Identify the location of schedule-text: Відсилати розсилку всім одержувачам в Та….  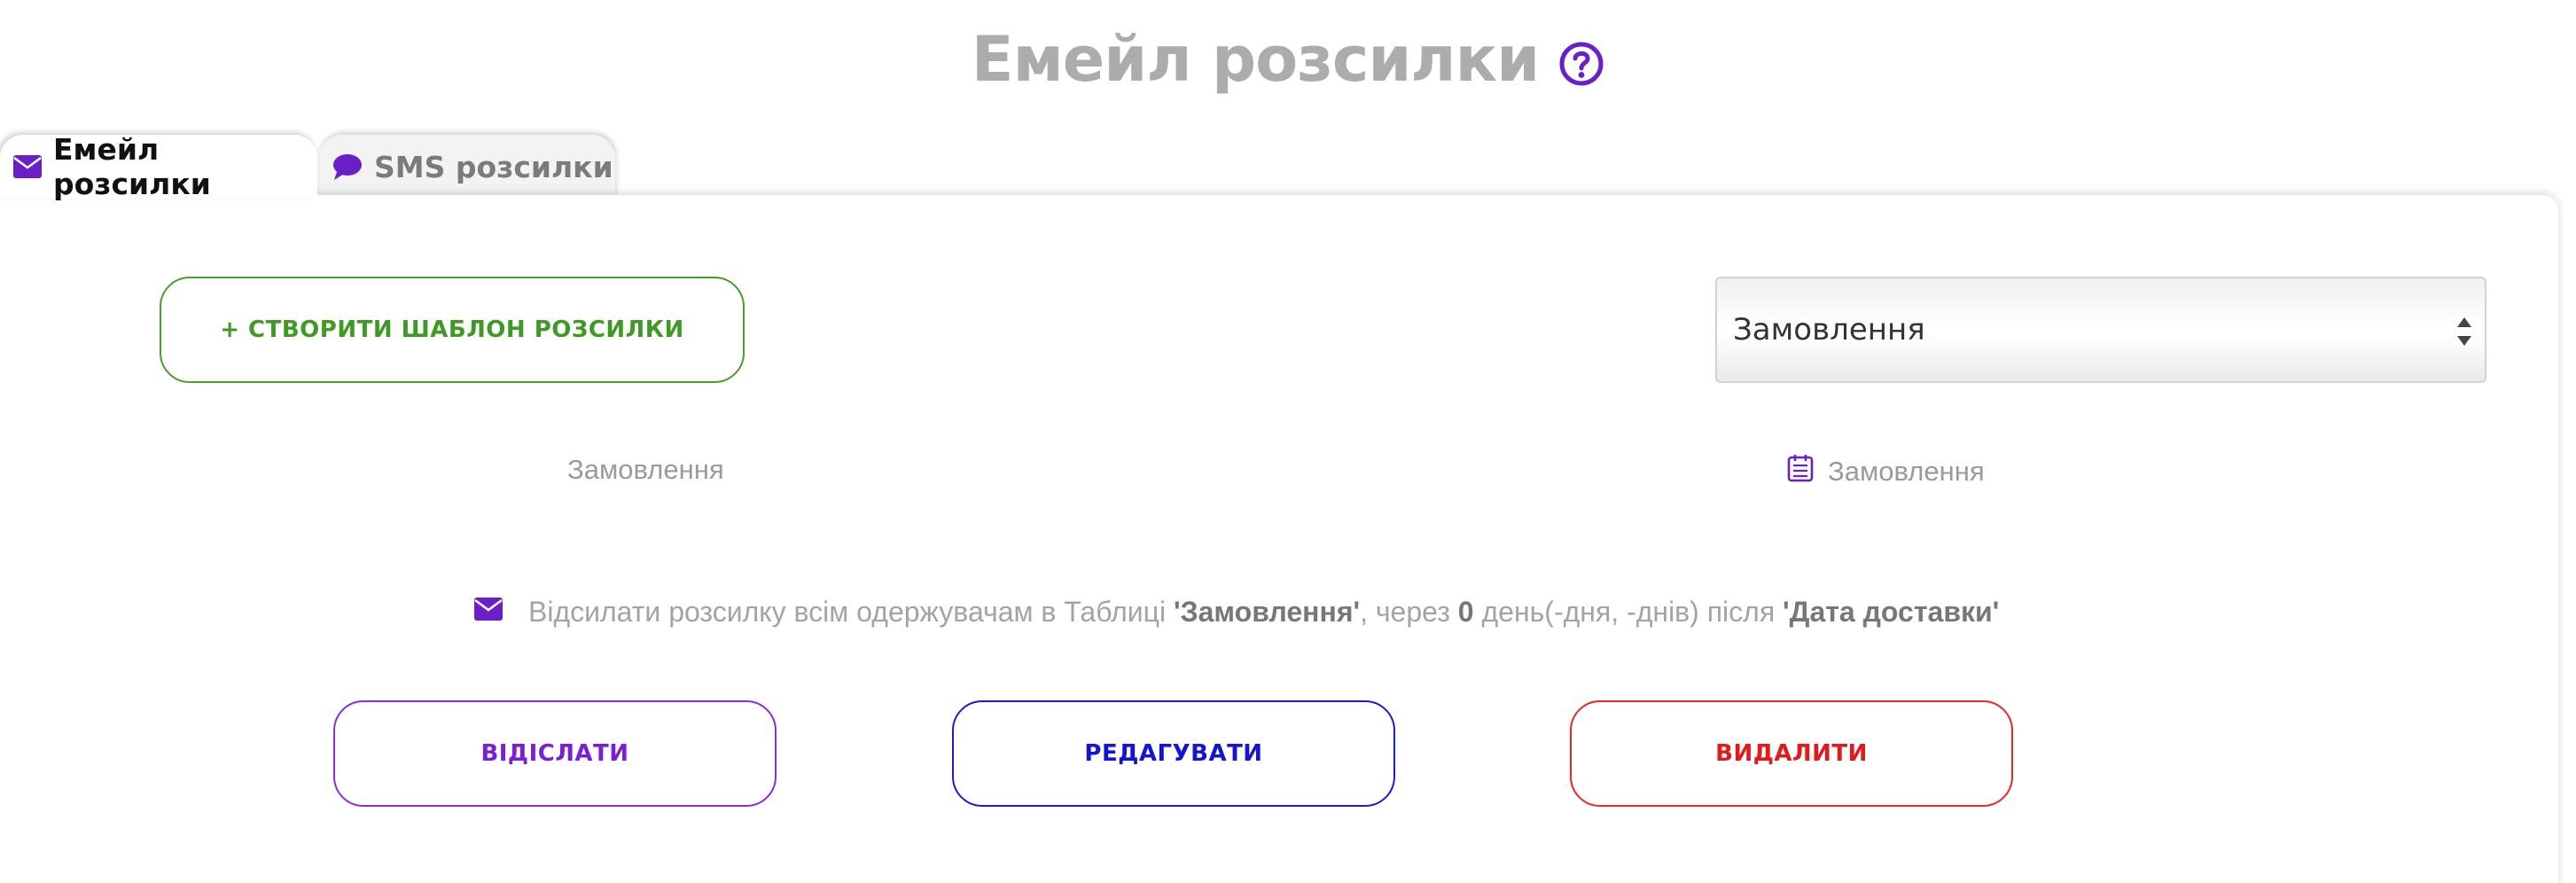
(1264, 612).